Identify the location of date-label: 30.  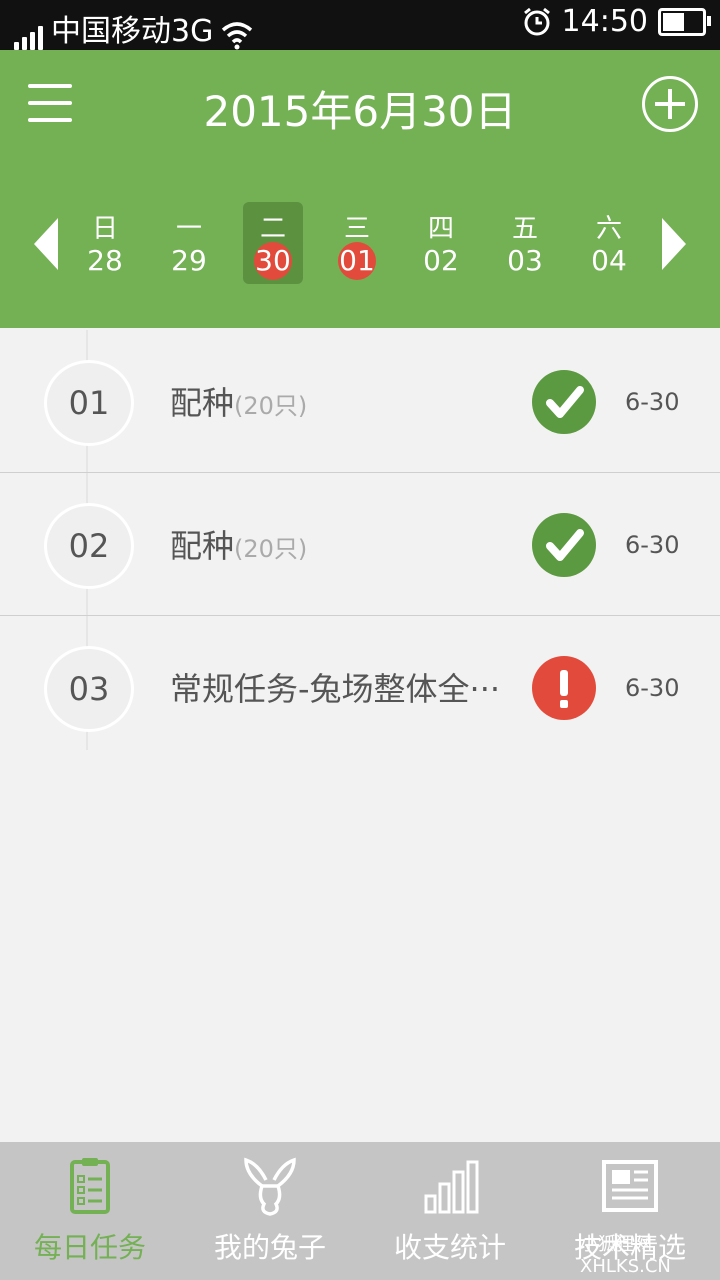
(273, 261).